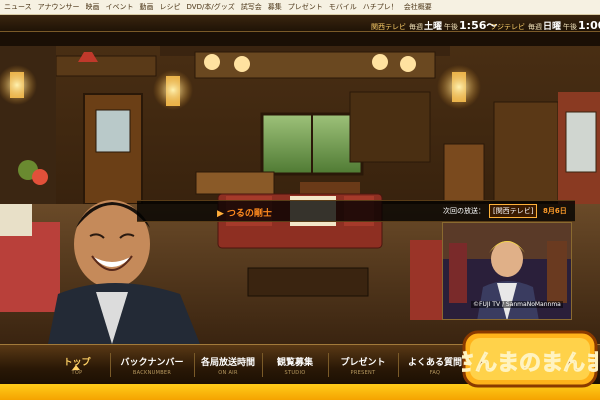 The height and width of the screenshot is (400, 600). I want to click on top-link-event: イベント, so click(120, 7).